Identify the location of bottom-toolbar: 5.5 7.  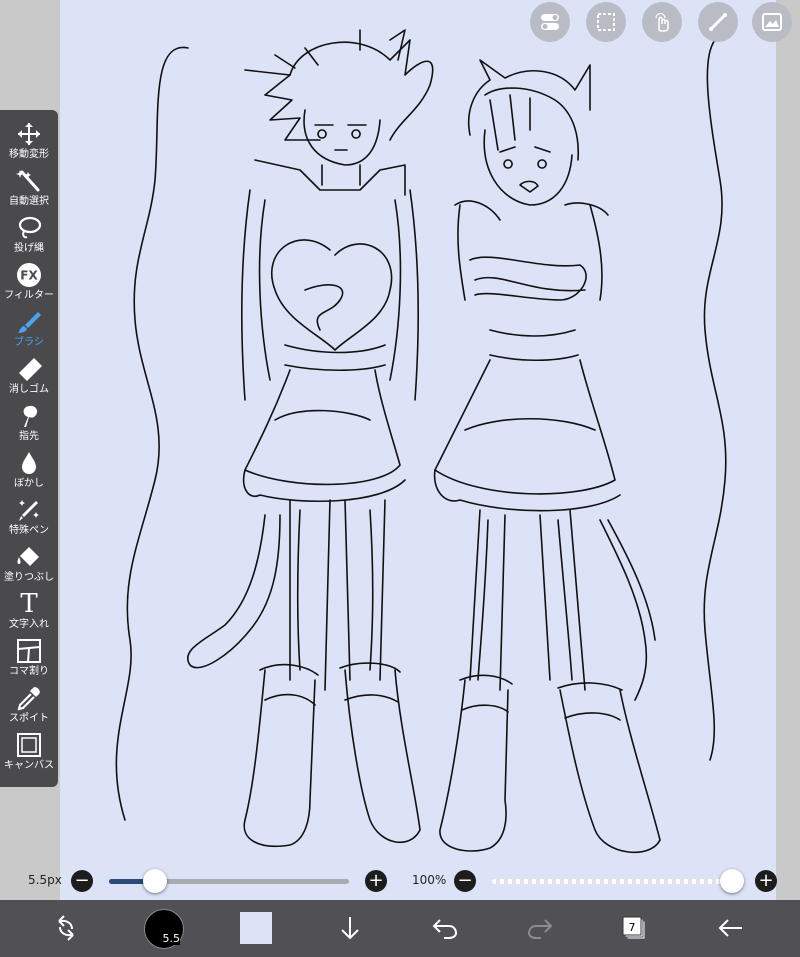
(400, 928).